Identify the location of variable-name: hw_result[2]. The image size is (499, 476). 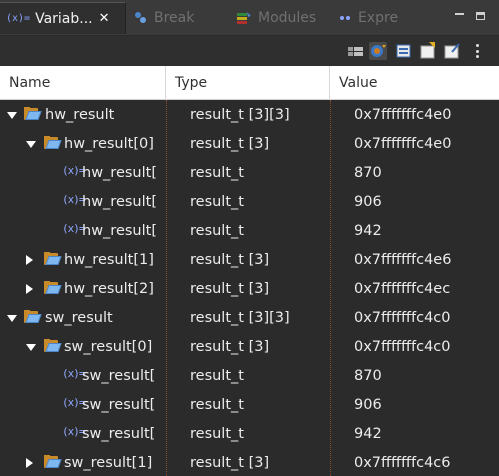
(109, 288).